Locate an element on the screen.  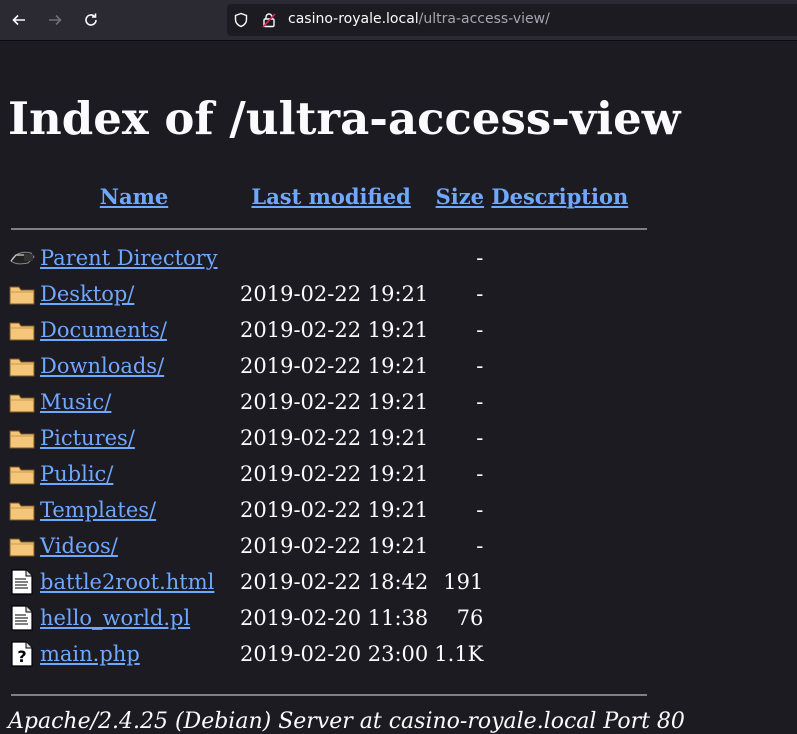
browser-toolbar: casino-royale.local/ultra-access-view/ is located at coordinates (398, 20).